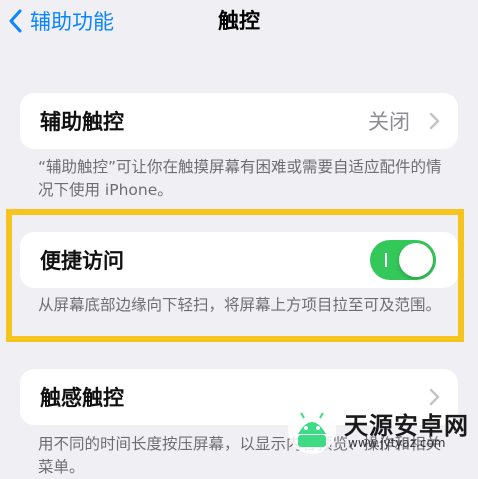 The width and height of the screenshot is (478, 479). What do you see at coordinates (240, 178) in the screenshot?
I see `assistive-touch-footnote: “辅助触控”可让你在触摸屏幕有困难或需要自适应配件的情况下使用 iPhone。` at bounding box center [240, 178].